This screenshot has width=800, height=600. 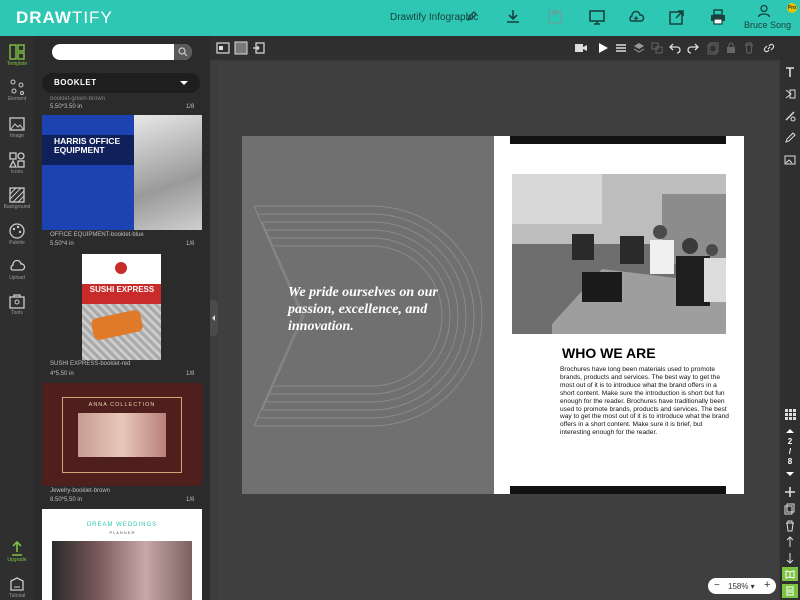 I want to click on download-icon, so click(x=513, y=17).